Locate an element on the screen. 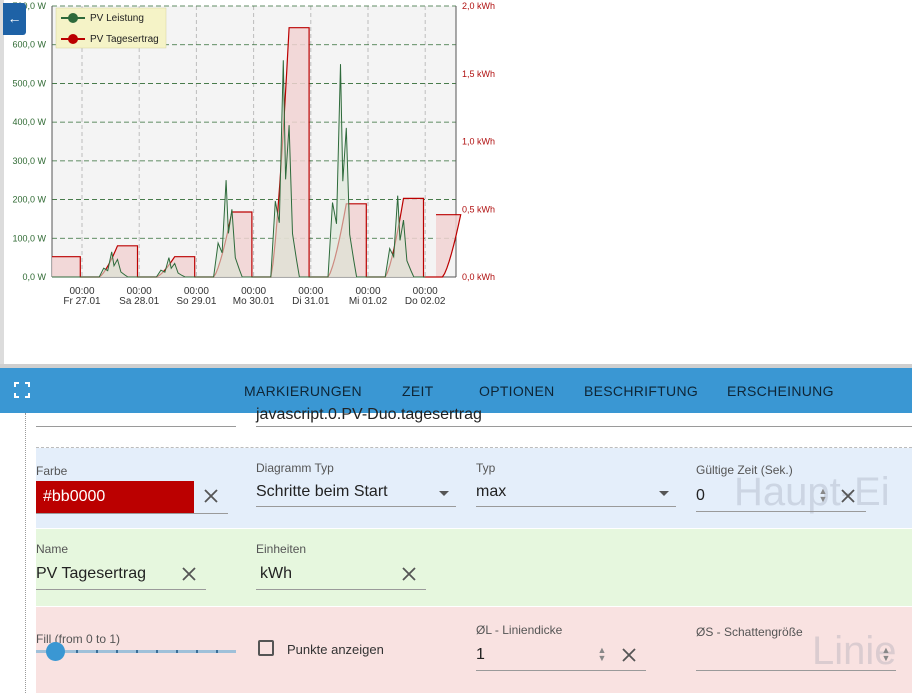 The image size is (912, 693). y-right-tick-label: 0,0 kWh is located at coordinates (478, 277).